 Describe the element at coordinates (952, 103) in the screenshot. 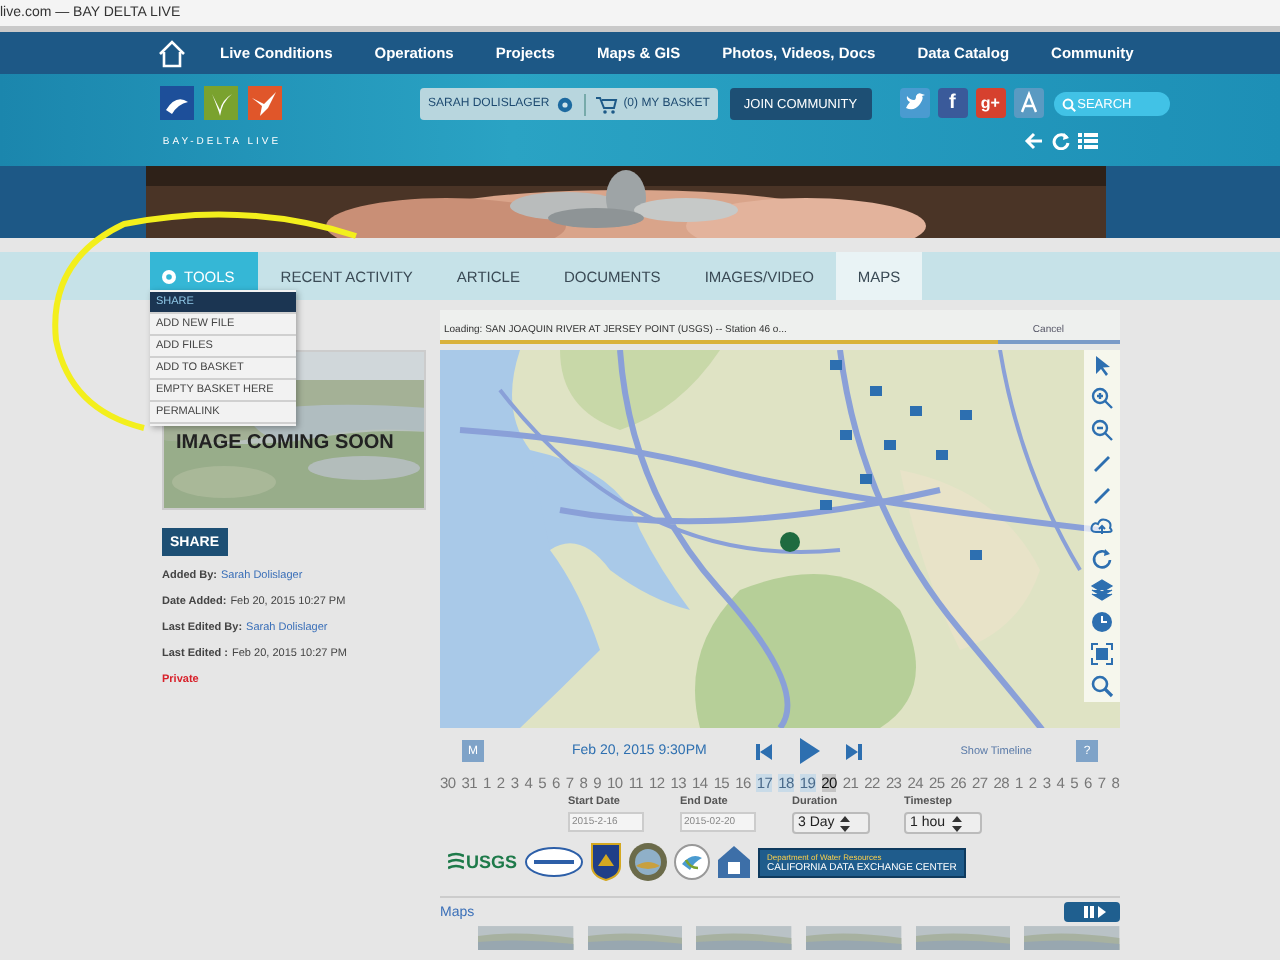

I see `facebook-link: f` at that location.